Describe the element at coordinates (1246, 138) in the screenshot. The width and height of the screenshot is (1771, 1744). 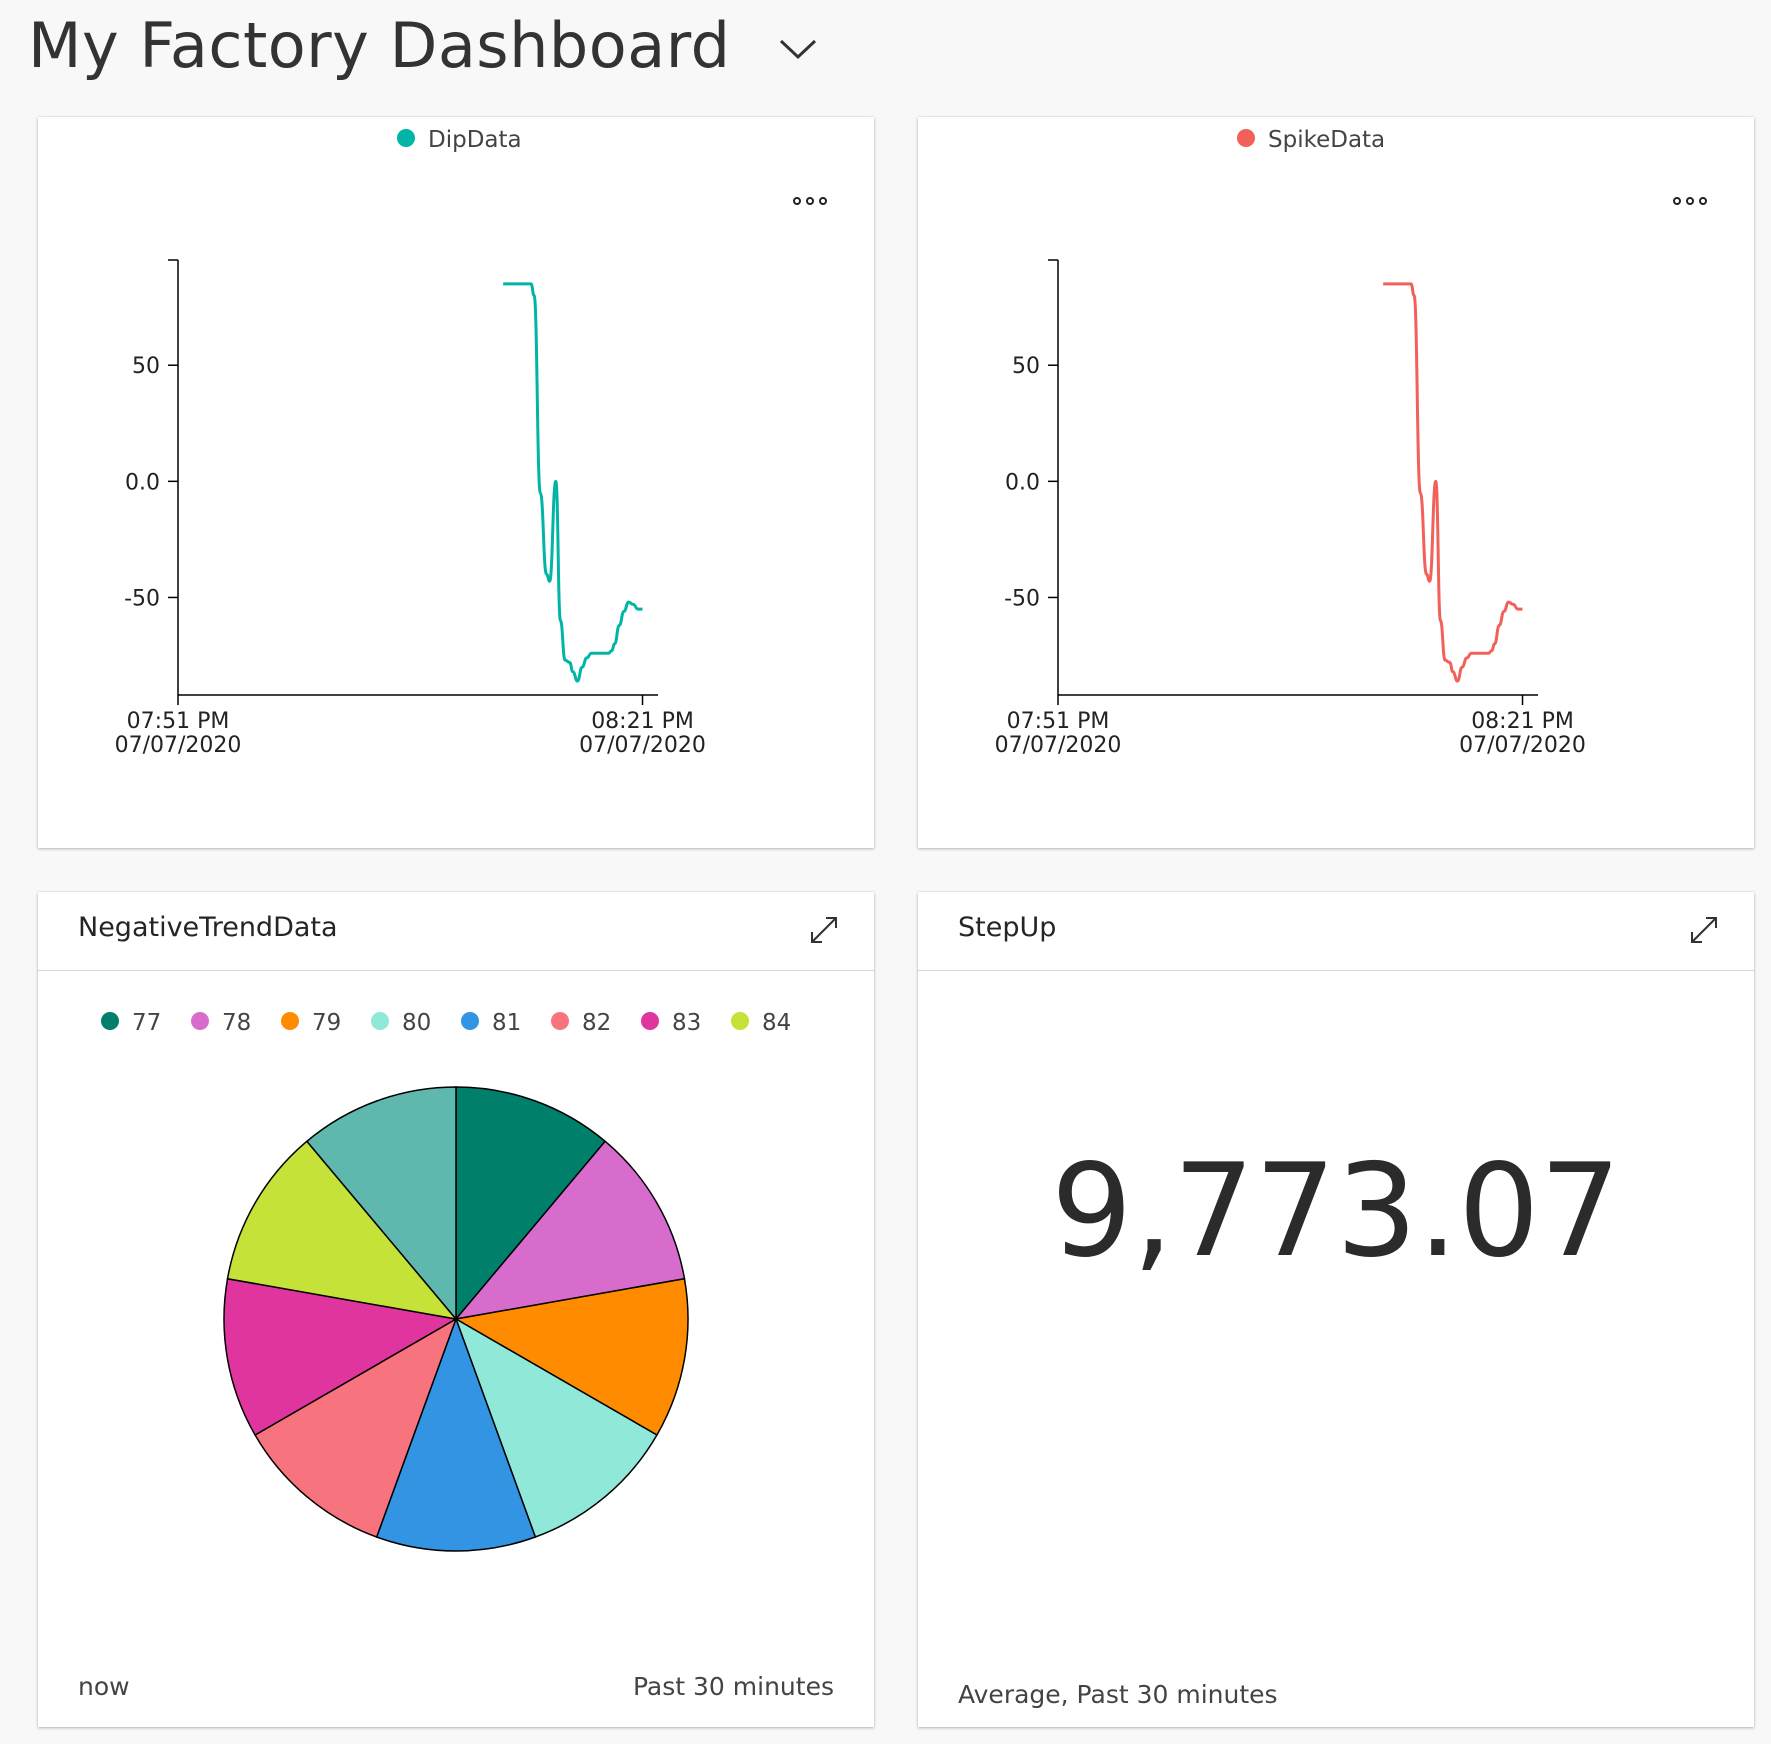
I see `legend-swatch-spikedata` at that location.